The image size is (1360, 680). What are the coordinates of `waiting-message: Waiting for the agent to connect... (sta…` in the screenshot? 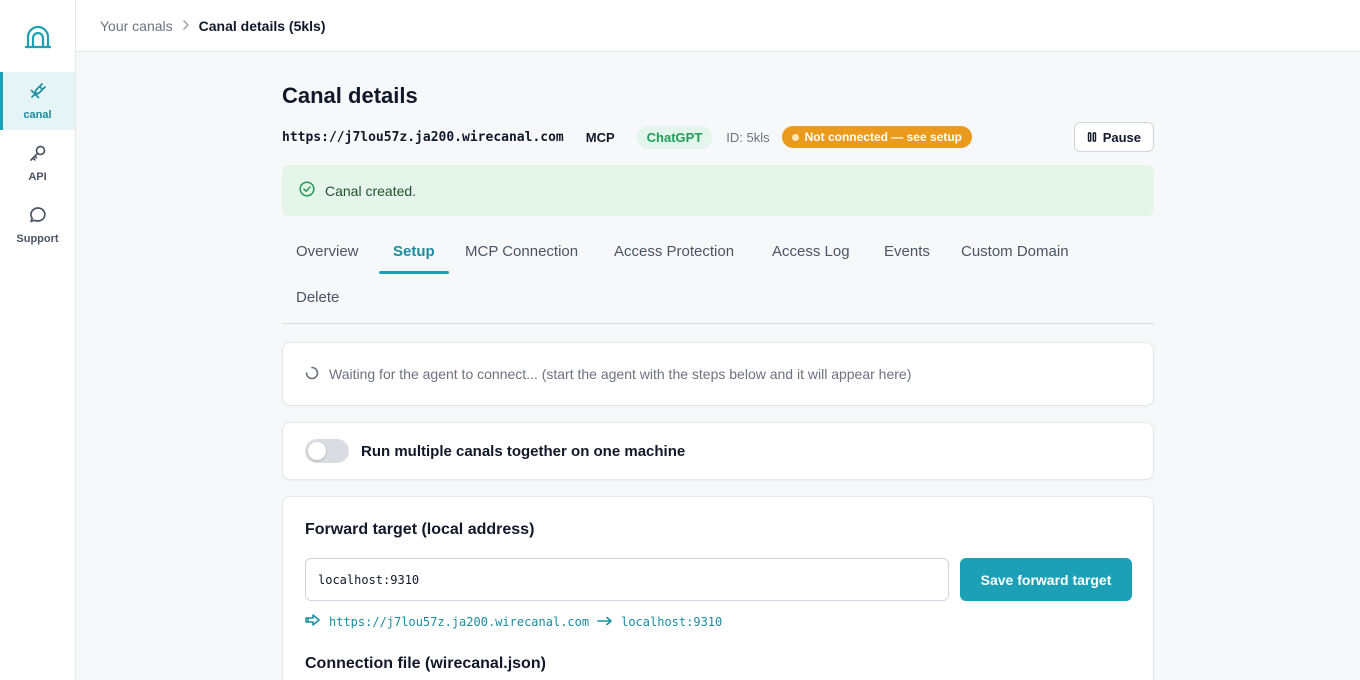 It's located at (620, 374).